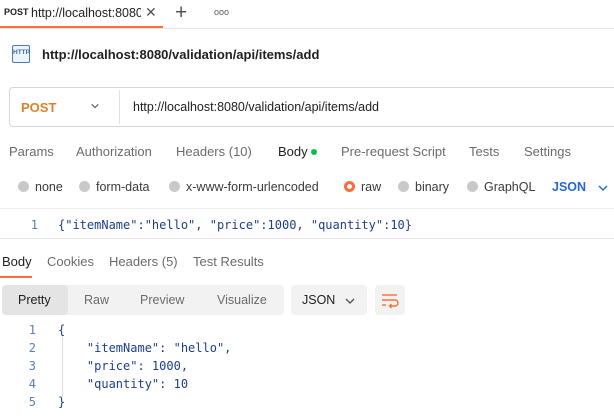 This screenshot has height=416, width=614. I want to click on tab-authorization: Authorization, so click(114, 151).